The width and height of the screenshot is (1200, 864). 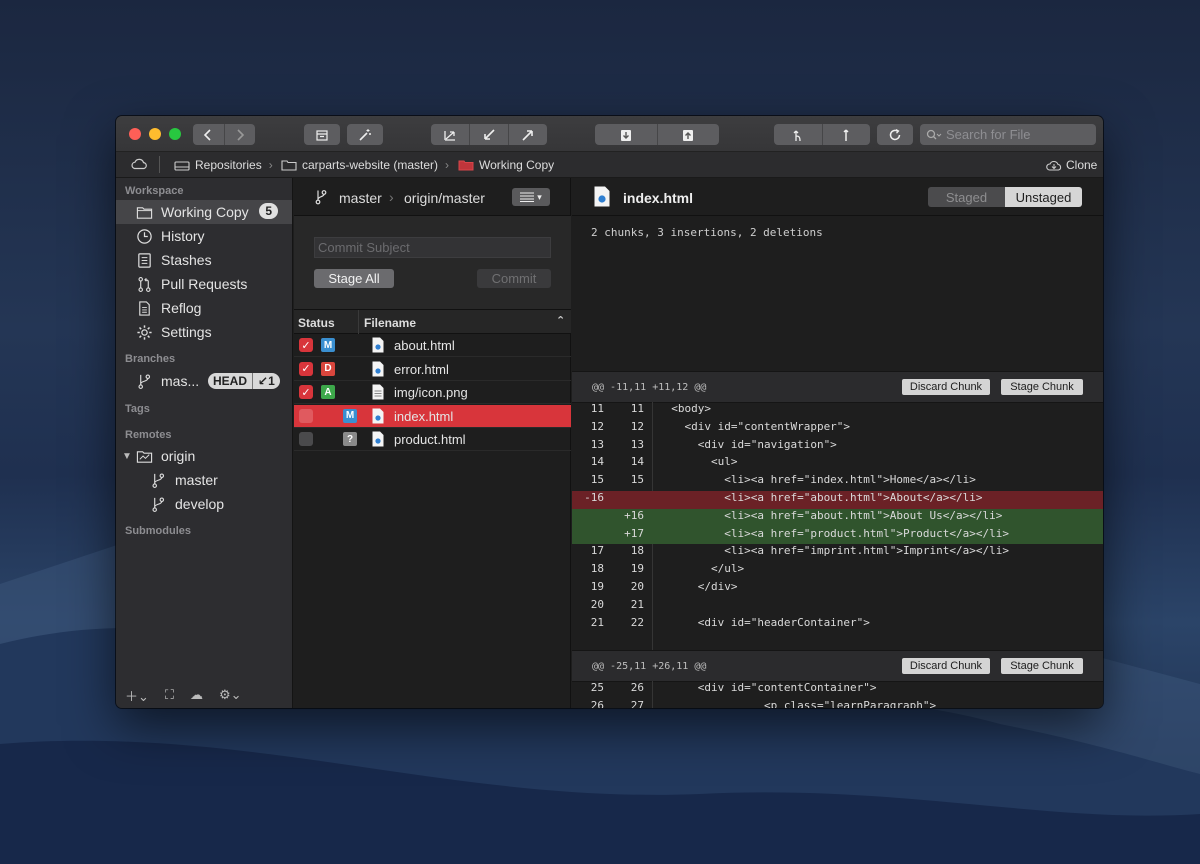 I want to click on sidebar-branch-master: mas... HEAD ↙1, so click(x=204, y=381).